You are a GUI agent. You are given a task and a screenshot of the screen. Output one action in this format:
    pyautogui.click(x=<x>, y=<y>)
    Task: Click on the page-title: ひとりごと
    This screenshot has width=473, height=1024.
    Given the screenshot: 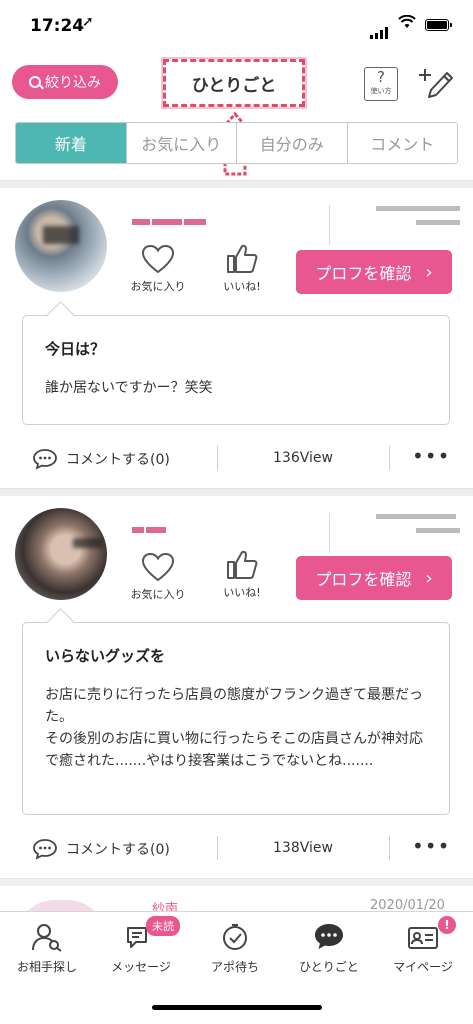 What is the action you would take?
    pyautogui.click(x=234, y=83)
    